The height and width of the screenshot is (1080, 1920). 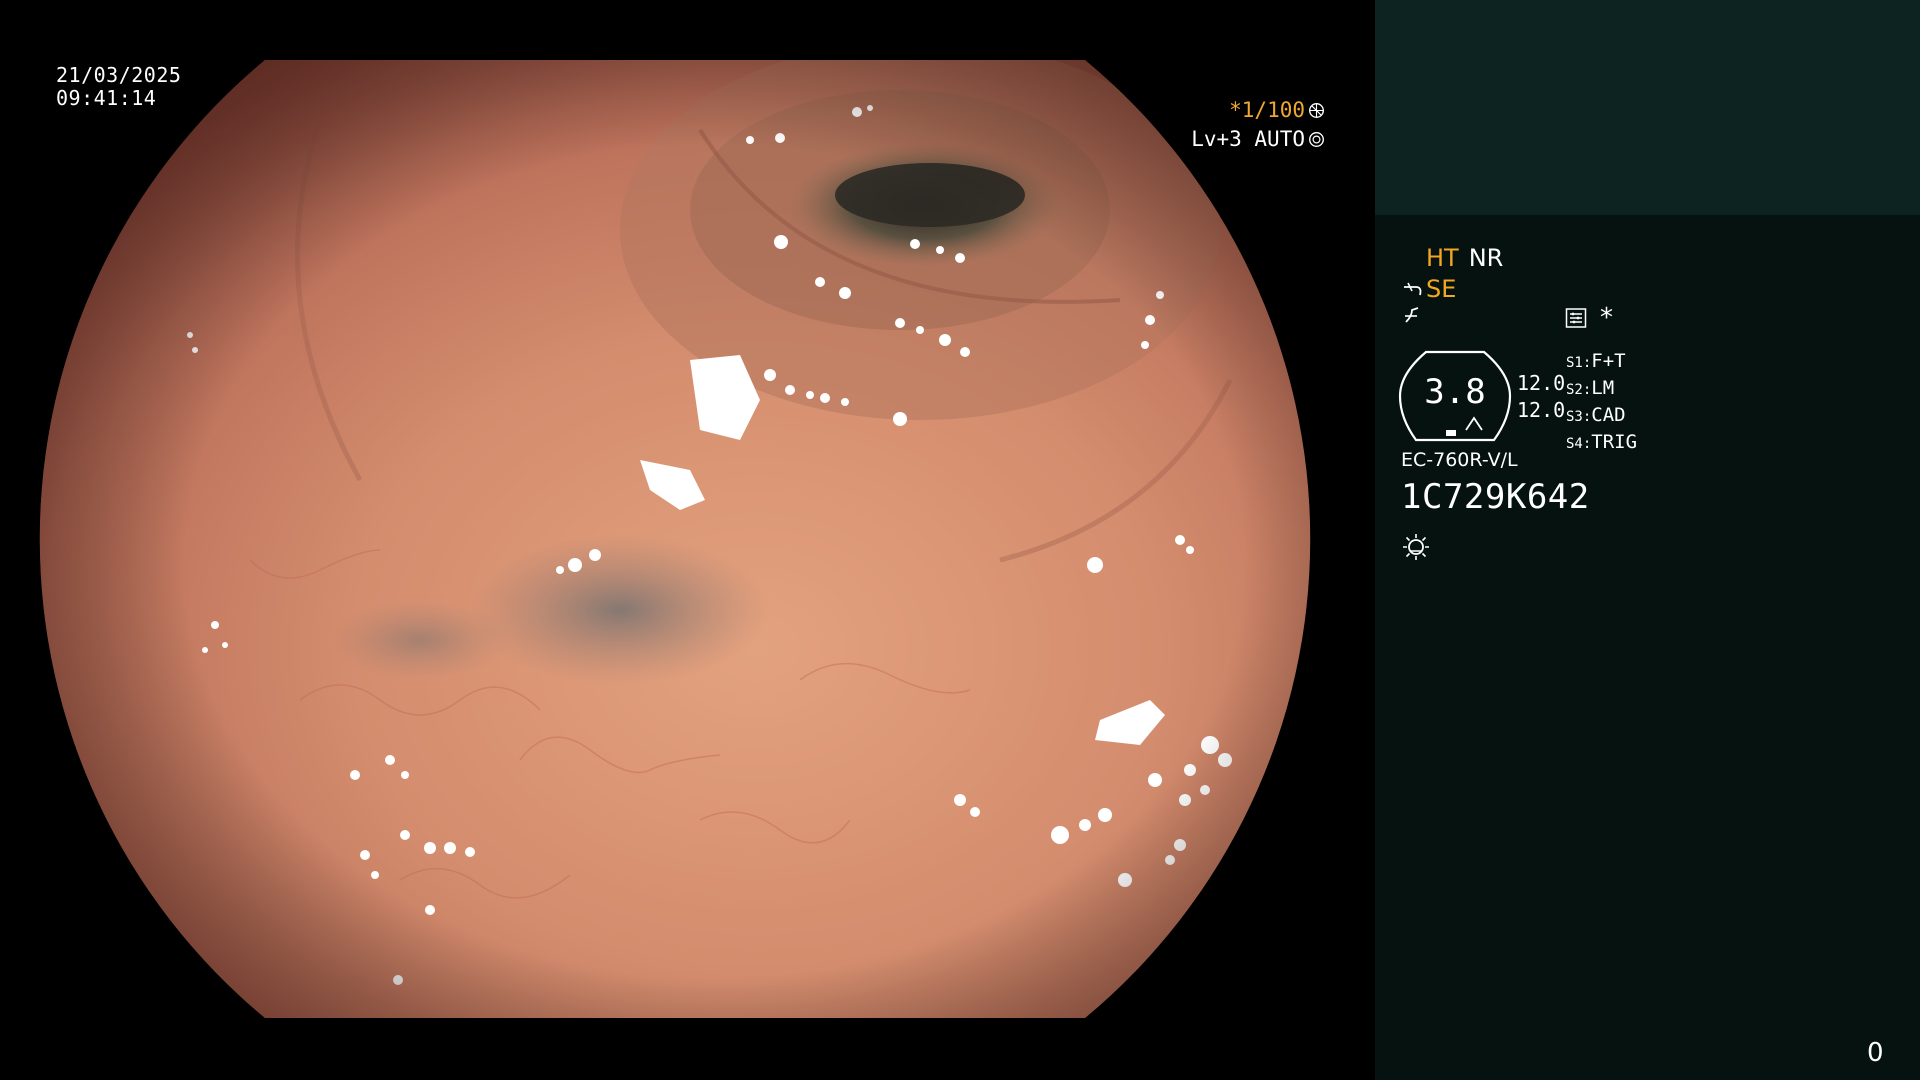 I want to click on nr-label: NR, so click(x=1486, y=258).